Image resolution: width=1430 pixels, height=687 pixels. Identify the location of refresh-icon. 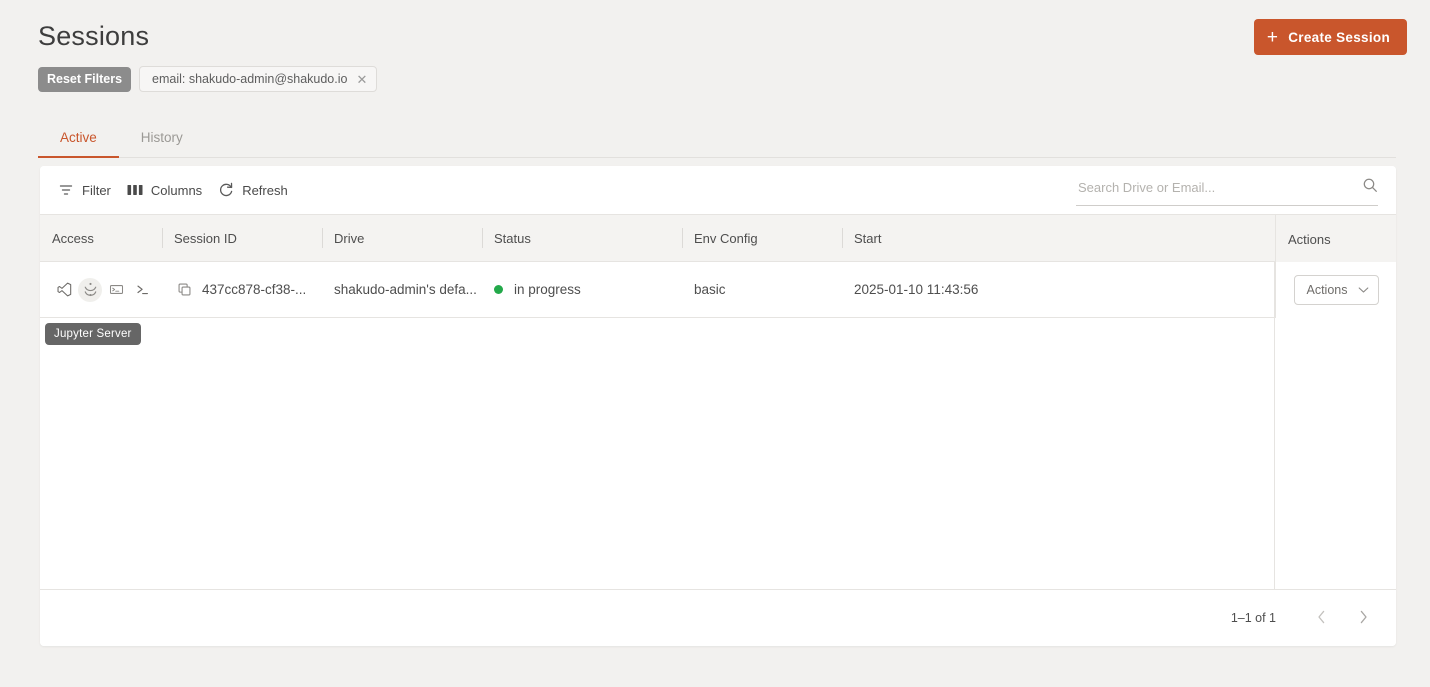
(226, 190).